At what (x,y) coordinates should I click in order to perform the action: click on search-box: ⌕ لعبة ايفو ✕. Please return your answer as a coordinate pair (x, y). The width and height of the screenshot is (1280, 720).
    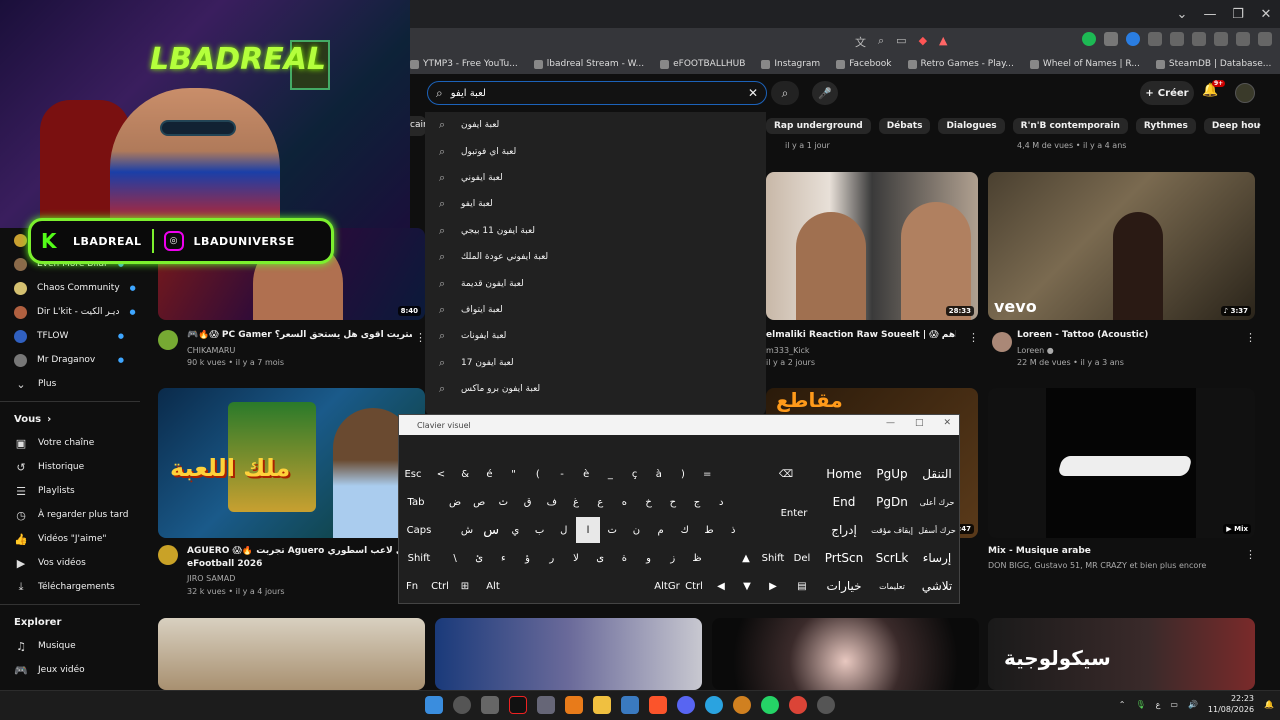
    Looking at the image, I should click on (597, 93).